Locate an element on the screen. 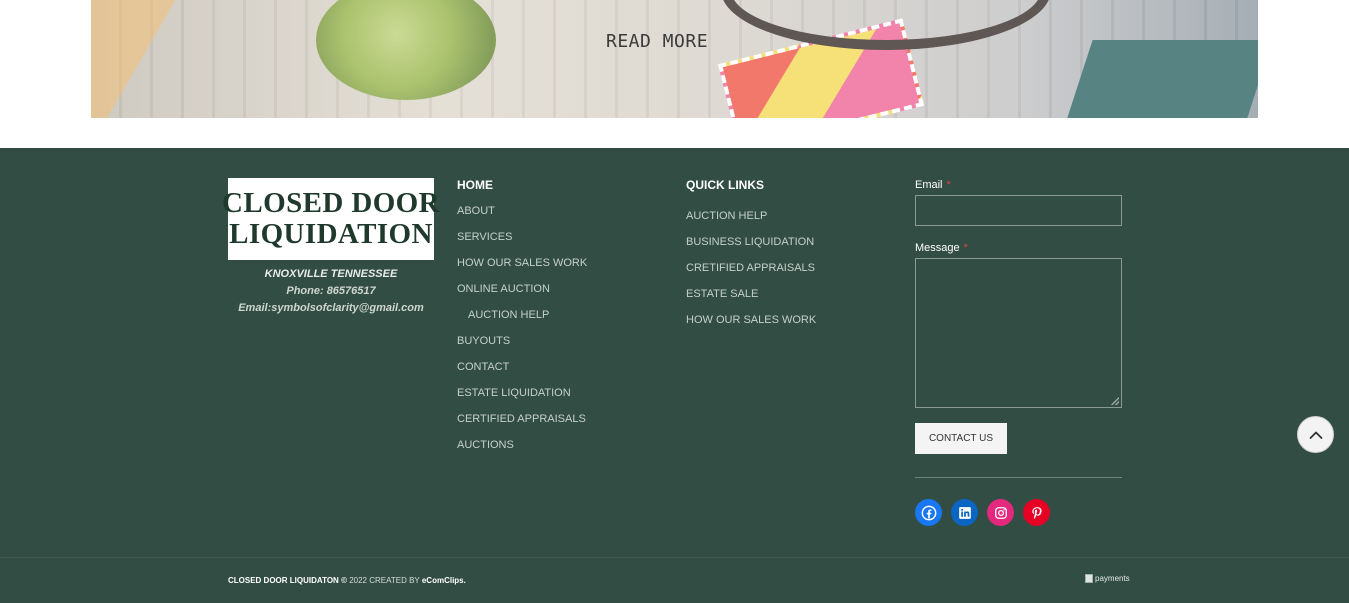 This screenshot has width=1349, height=603. site-logo: CLOSED DOOR LIQUIDATION is located at coordinates (331, 219).